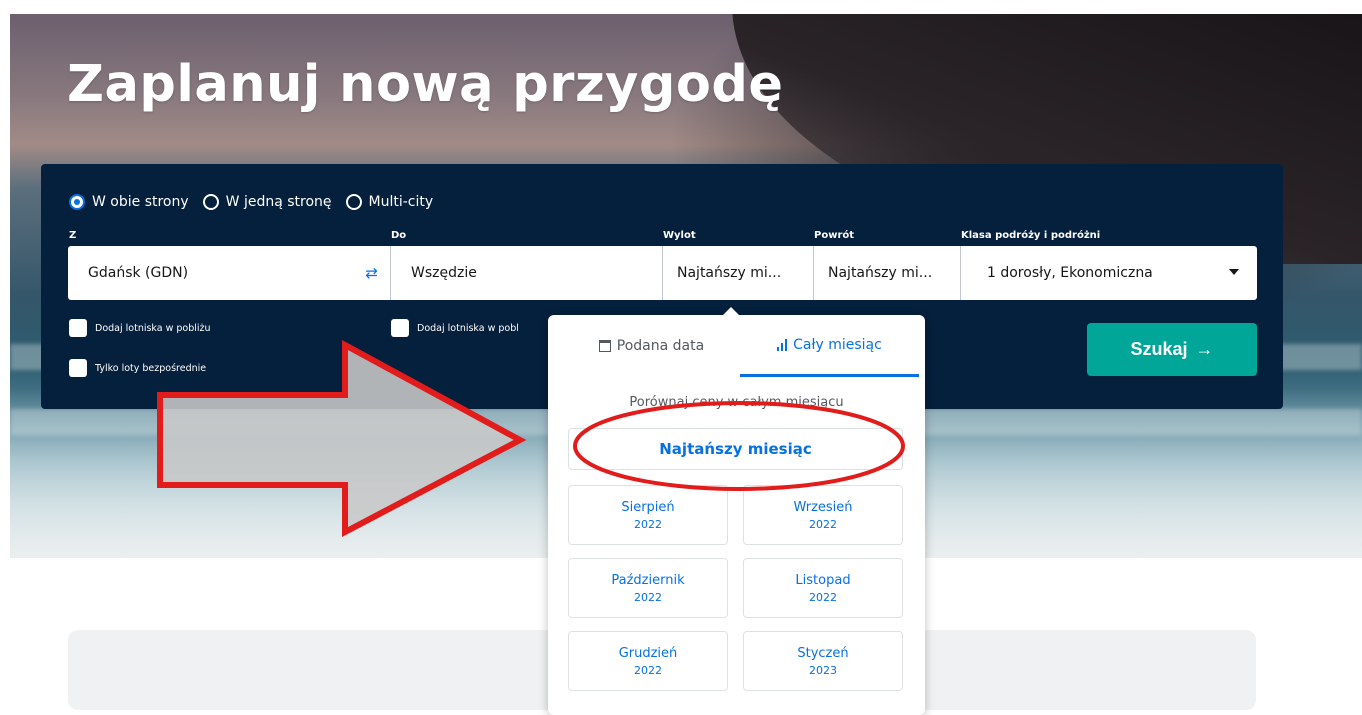  What do you see at coordinates (837, 344) in the screenshot?
I see `tab-label: Cały miesiąc` at bounding box center [837, 344].